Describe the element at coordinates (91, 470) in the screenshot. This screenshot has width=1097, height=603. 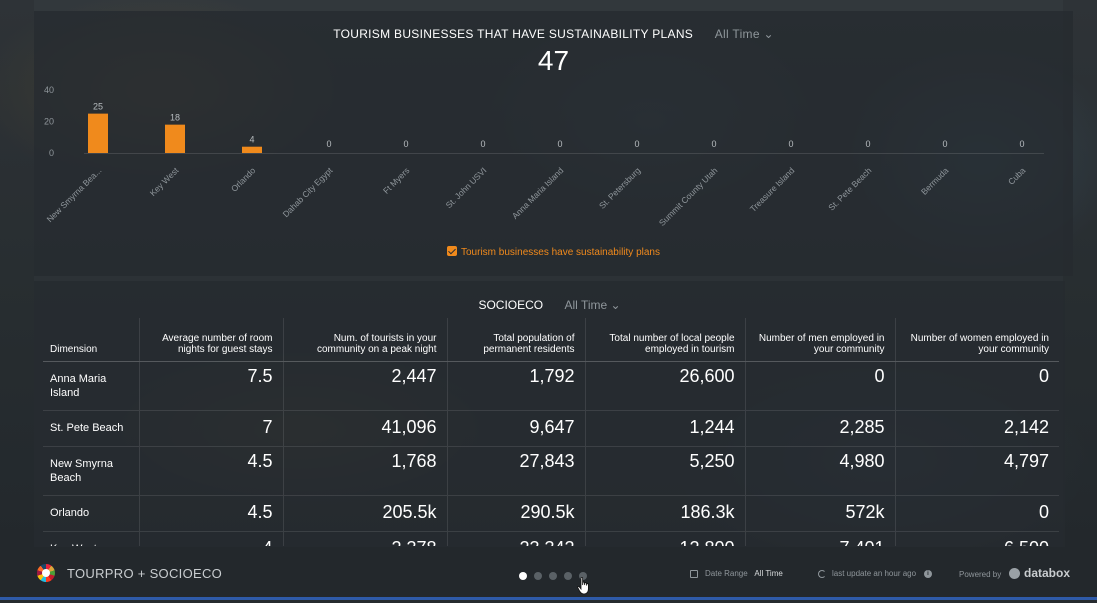
I see `row-dimension: New Smyrna Beach` at that location.